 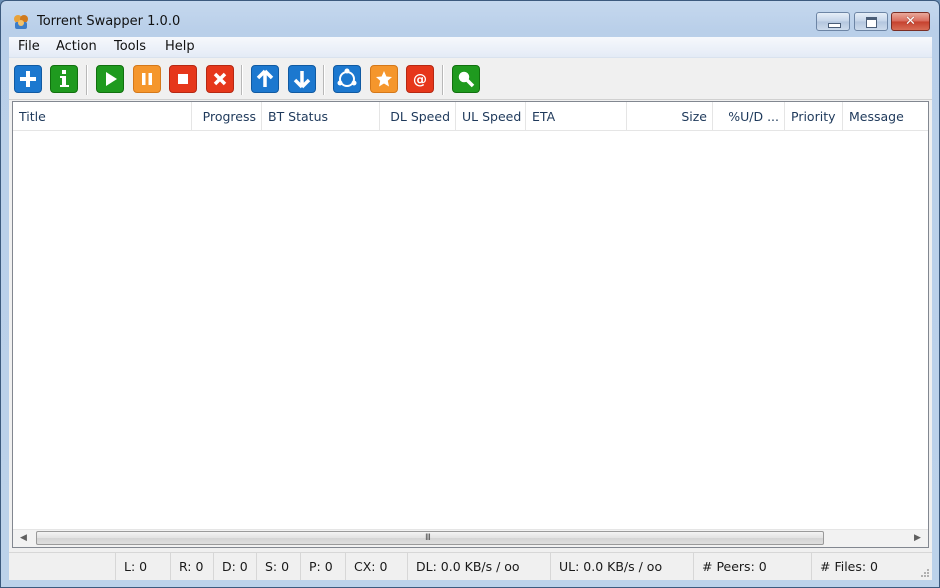 I want to click on scrollbar-thumb: III, so click(x=430, y=538).